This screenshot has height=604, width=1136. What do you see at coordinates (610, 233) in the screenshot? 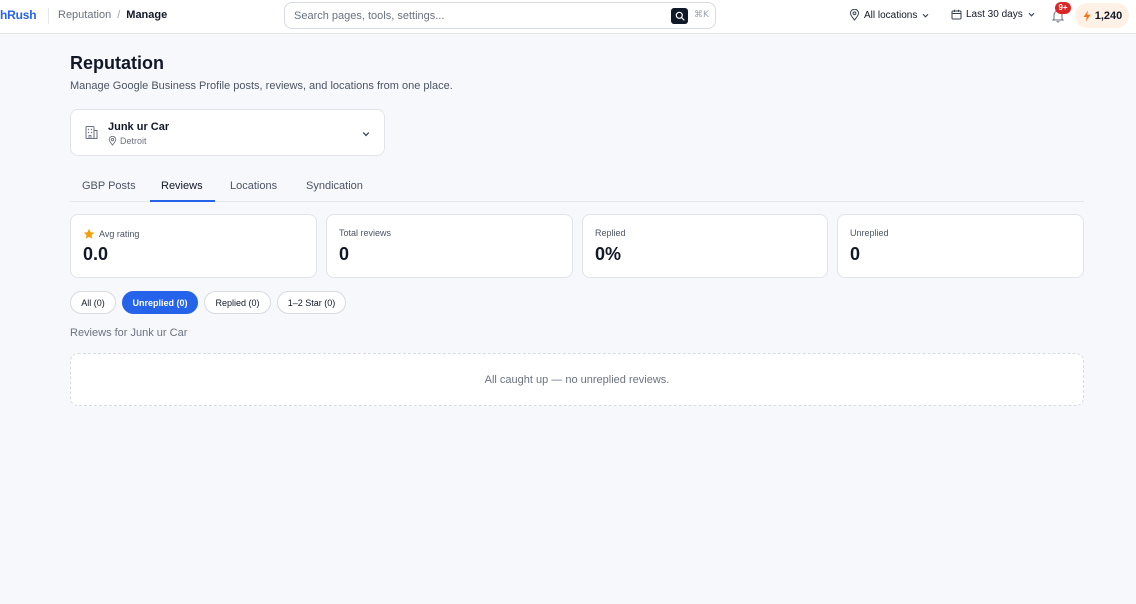
I see `stat-label: Replied` at bounding box center [610, 233].